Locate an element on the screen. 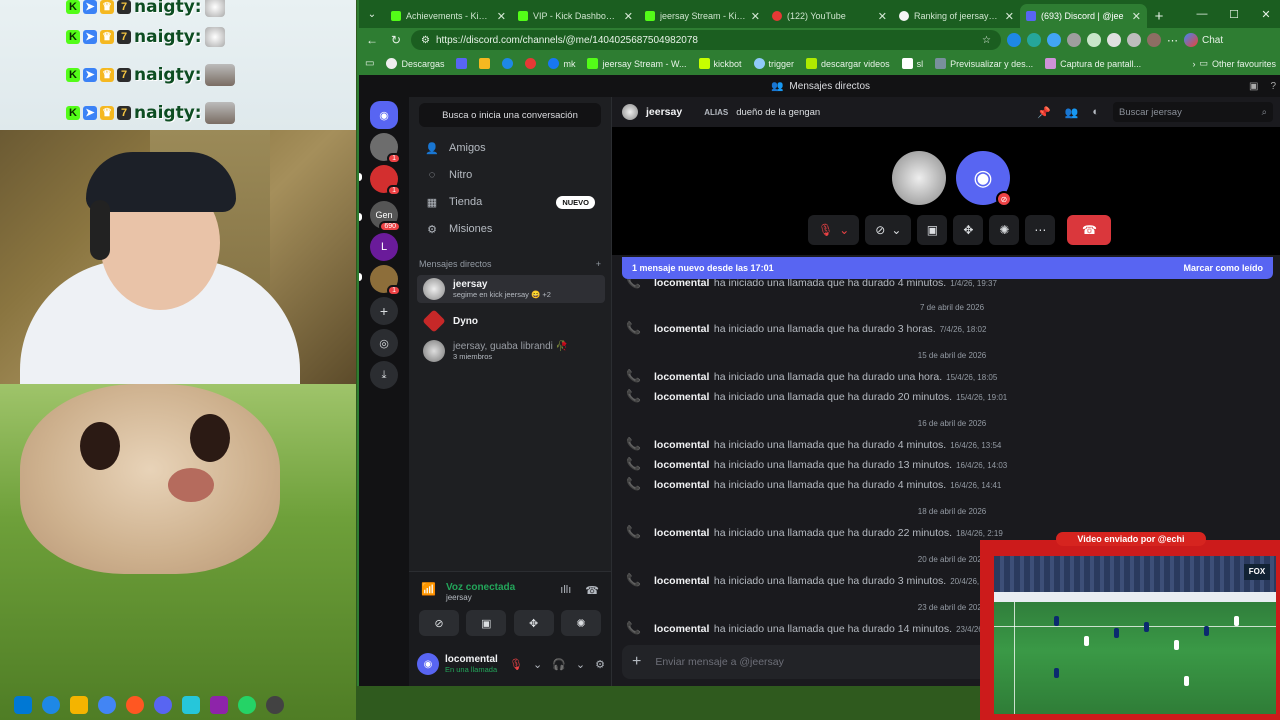  download-icon: ⤓ is located at coordinates (384, 375).